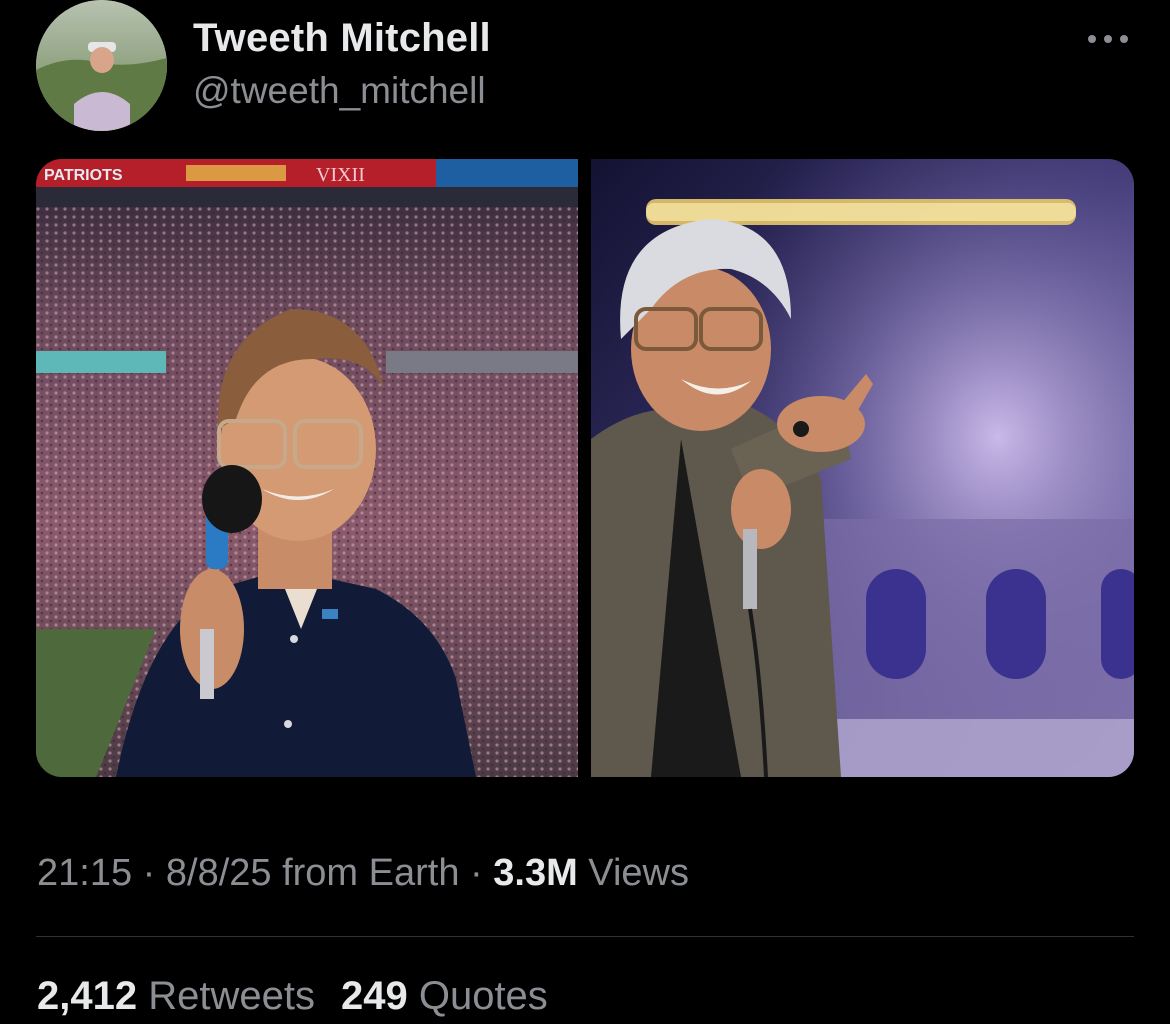  Describe the element at coordinates (535, 873) in the screenshot. I see `views-count: 3.3M` at that location.